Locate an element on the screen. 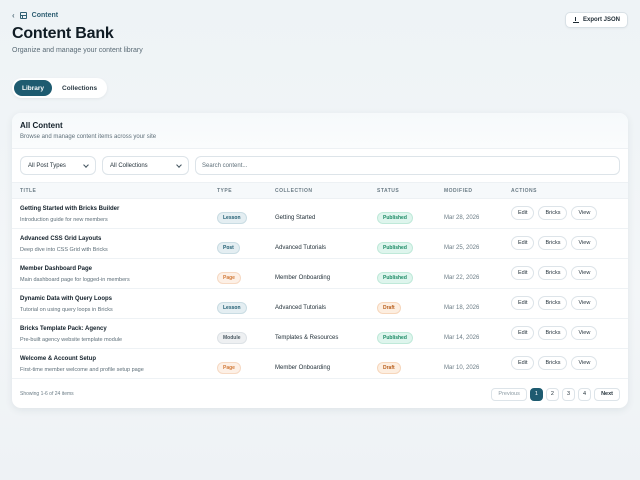 The width and height of the screenshot is (640, 480). col-status: STATUS is located at coordinates (402, 190).